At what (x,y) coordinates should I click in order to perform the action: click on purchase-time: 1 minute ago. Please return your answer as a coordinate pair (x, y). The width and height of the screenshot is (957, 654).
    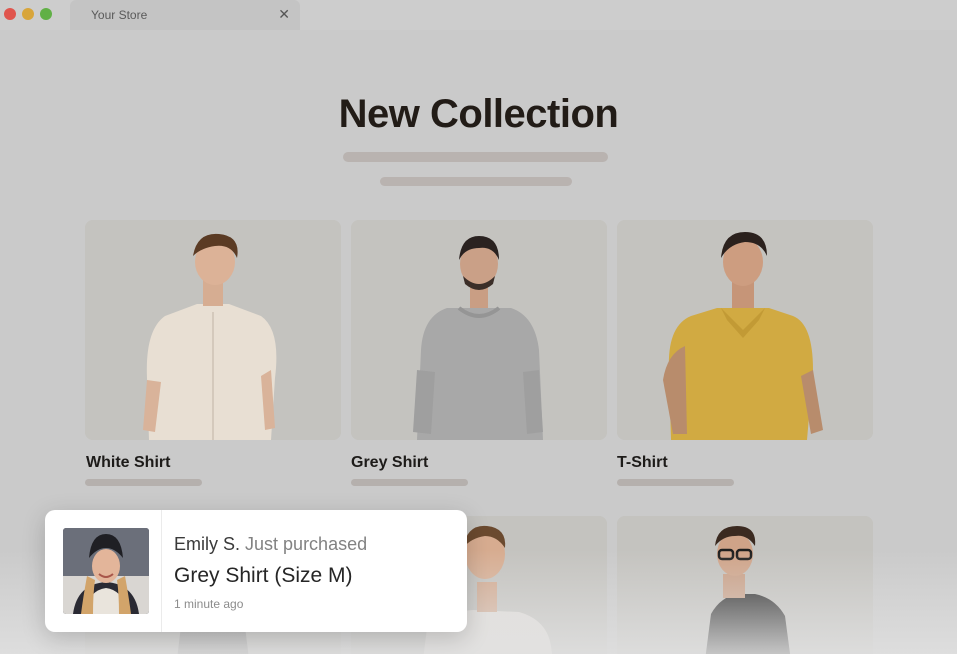
    Looking at the image, I should click on (209, 604).